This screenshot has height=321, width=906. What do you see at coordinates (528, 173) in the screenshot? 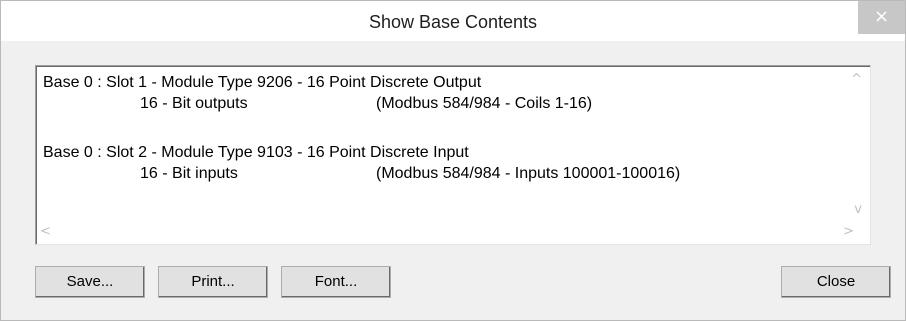
I see `entry-mapping: (Modbus 584/984 - Inputs 100001-100016)` at bounding box center [528, 173].